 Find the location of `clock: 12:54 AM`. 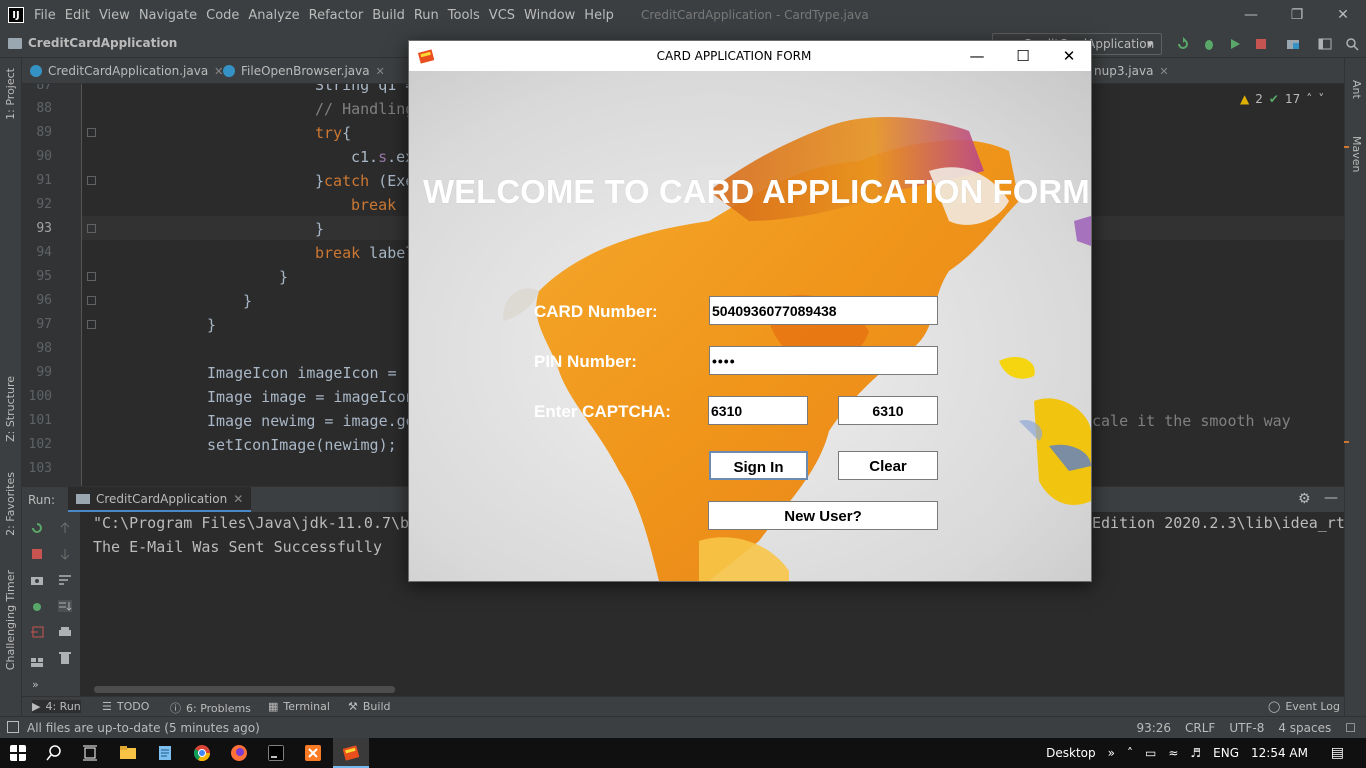

clock: 12:54 AM is located at coordinates (1279, 753).